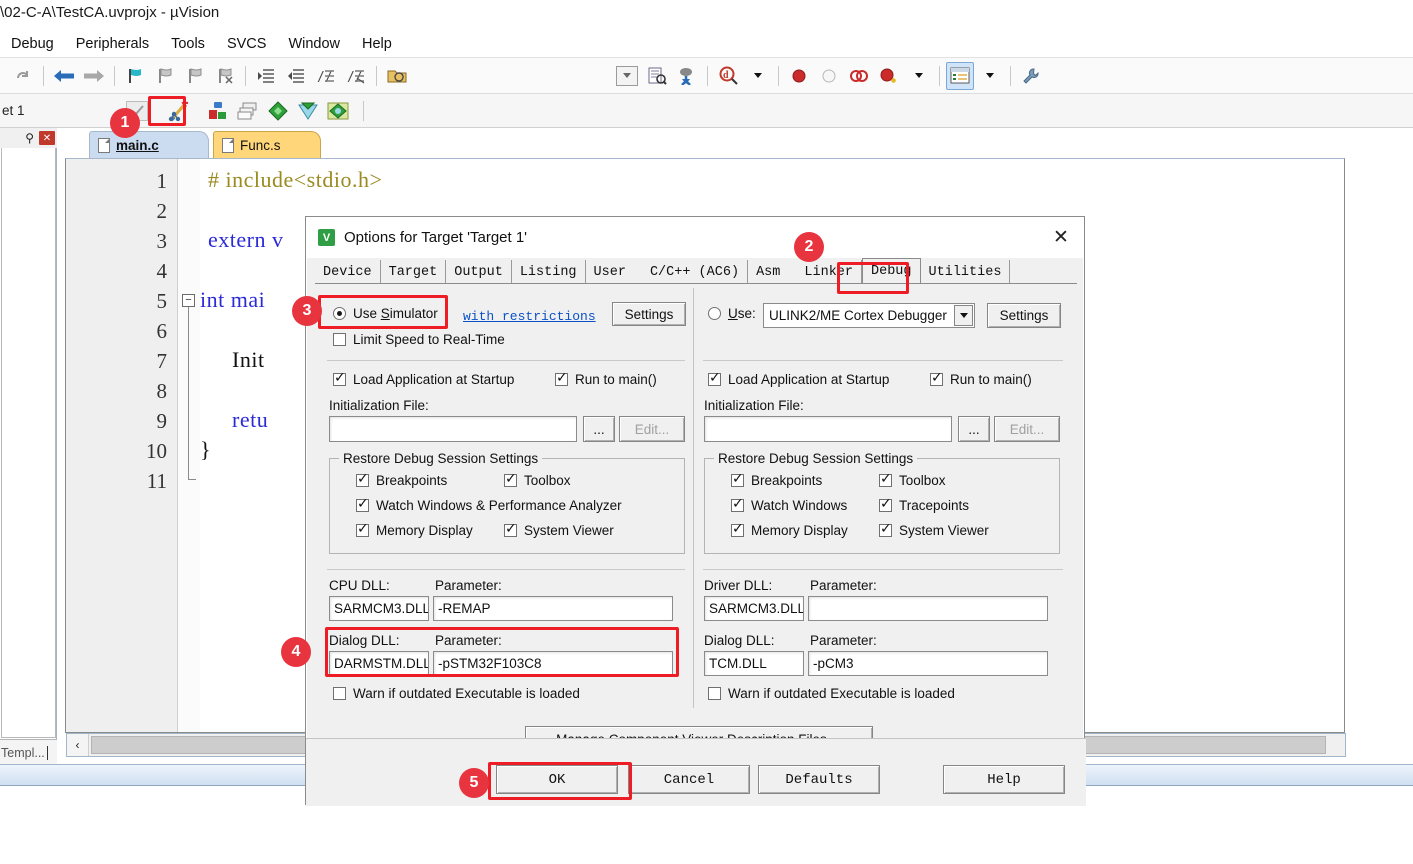 The height and width of the screenshot is (864, 1413). Describe the element at coordinates (78, 745) in the screenshot. I see `scroll-left-icon: ‹` at that location.